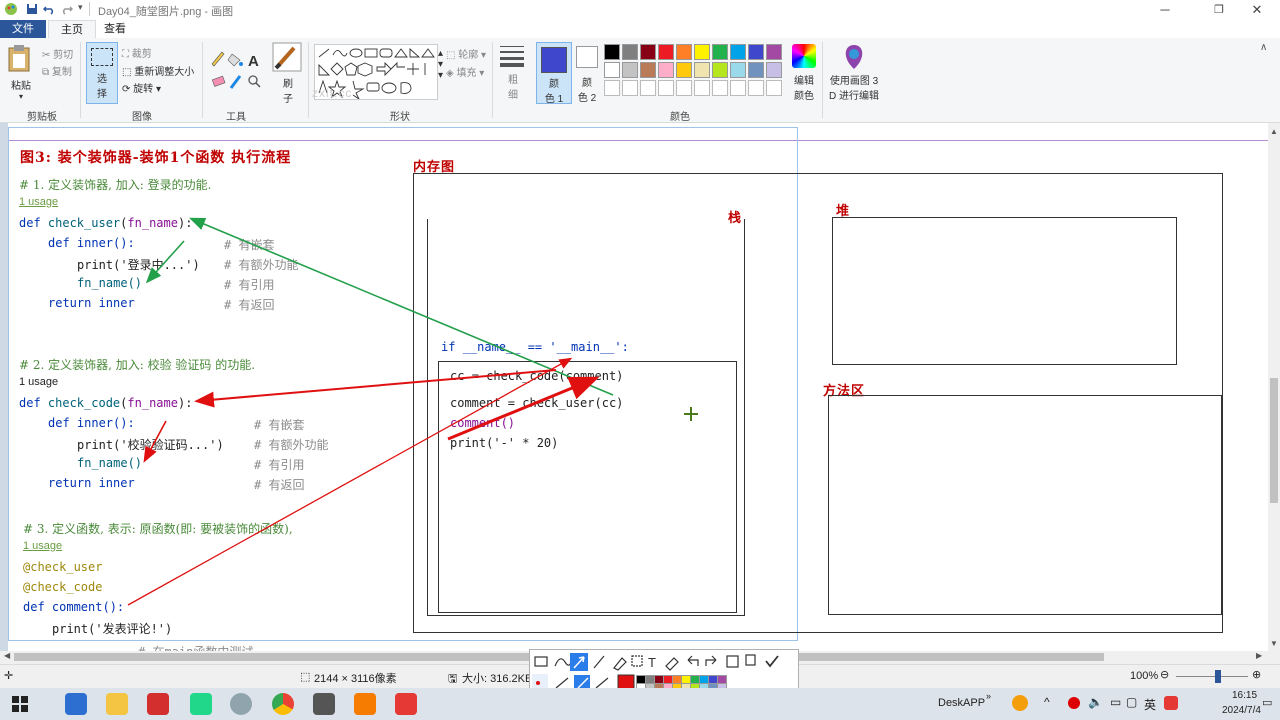  Describe the element at coordinates (1150, 704) in the screenshot. I see `ime-indicator: 英` at that location.